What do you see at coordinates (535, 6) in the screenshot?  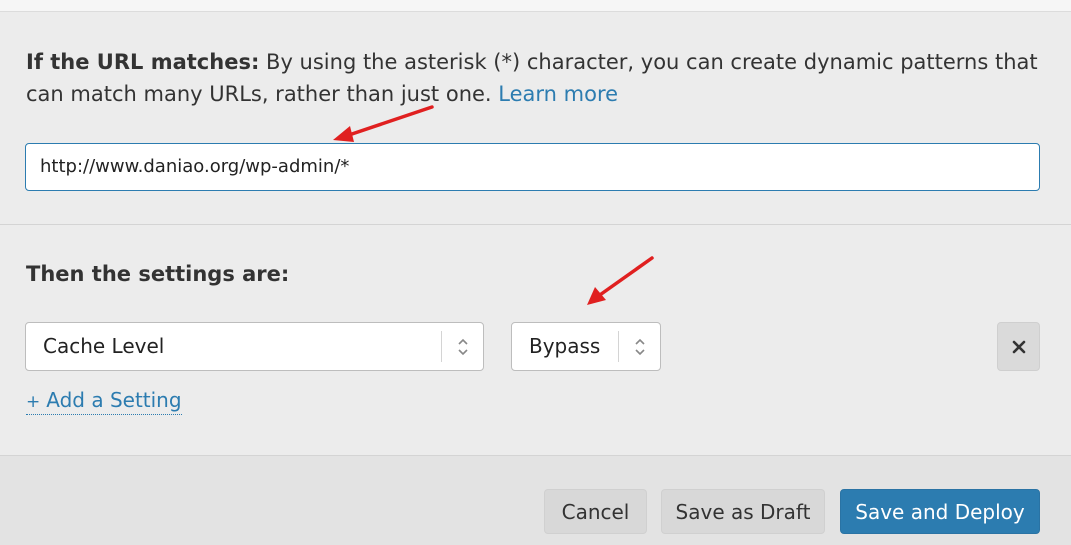 I see `top-strip` at bounding box center [535, 6].